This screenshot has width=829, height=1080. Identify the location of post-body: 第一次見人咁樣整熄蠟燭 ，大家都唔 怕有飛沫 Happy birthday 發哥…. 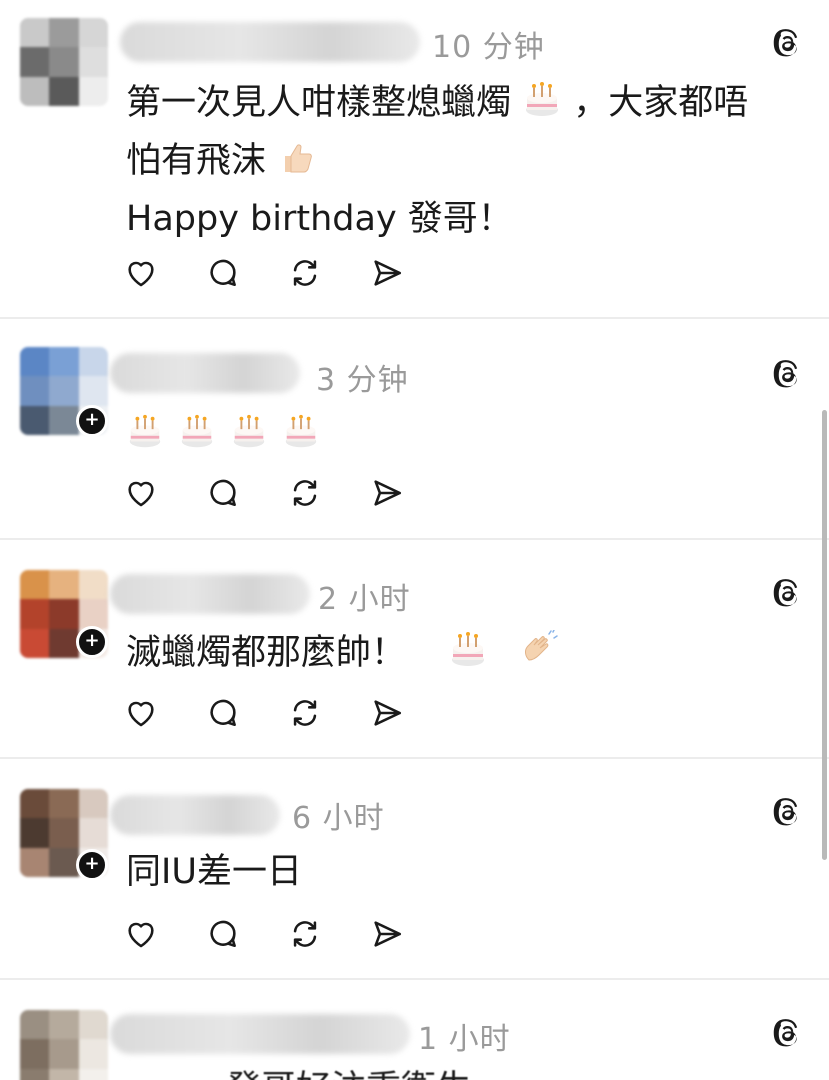
(437, 161).